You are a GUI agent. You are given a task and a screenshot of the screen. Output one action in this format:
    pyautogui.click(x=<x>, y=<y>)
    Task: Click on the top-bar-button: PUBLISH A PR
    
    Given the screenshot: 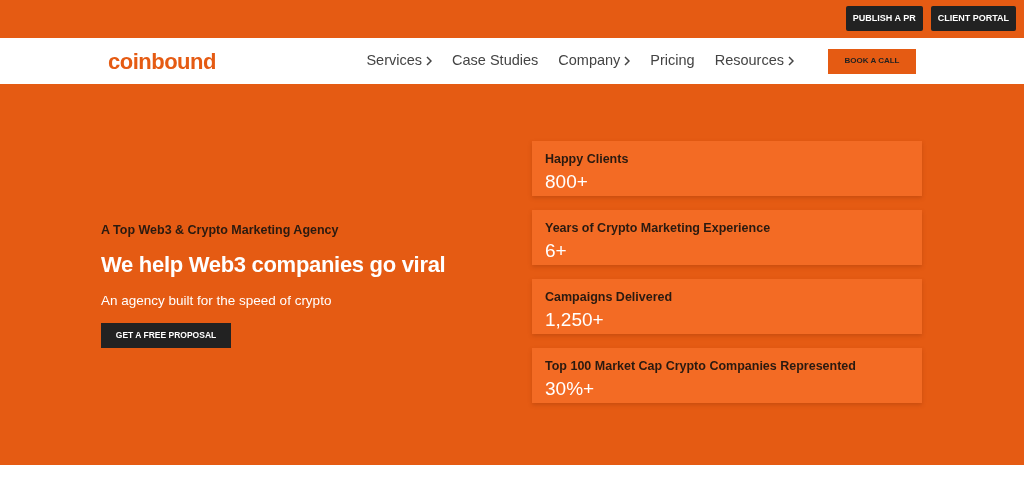 What is the action you would take?
    pyautogui.click(x=884, y=18)
    